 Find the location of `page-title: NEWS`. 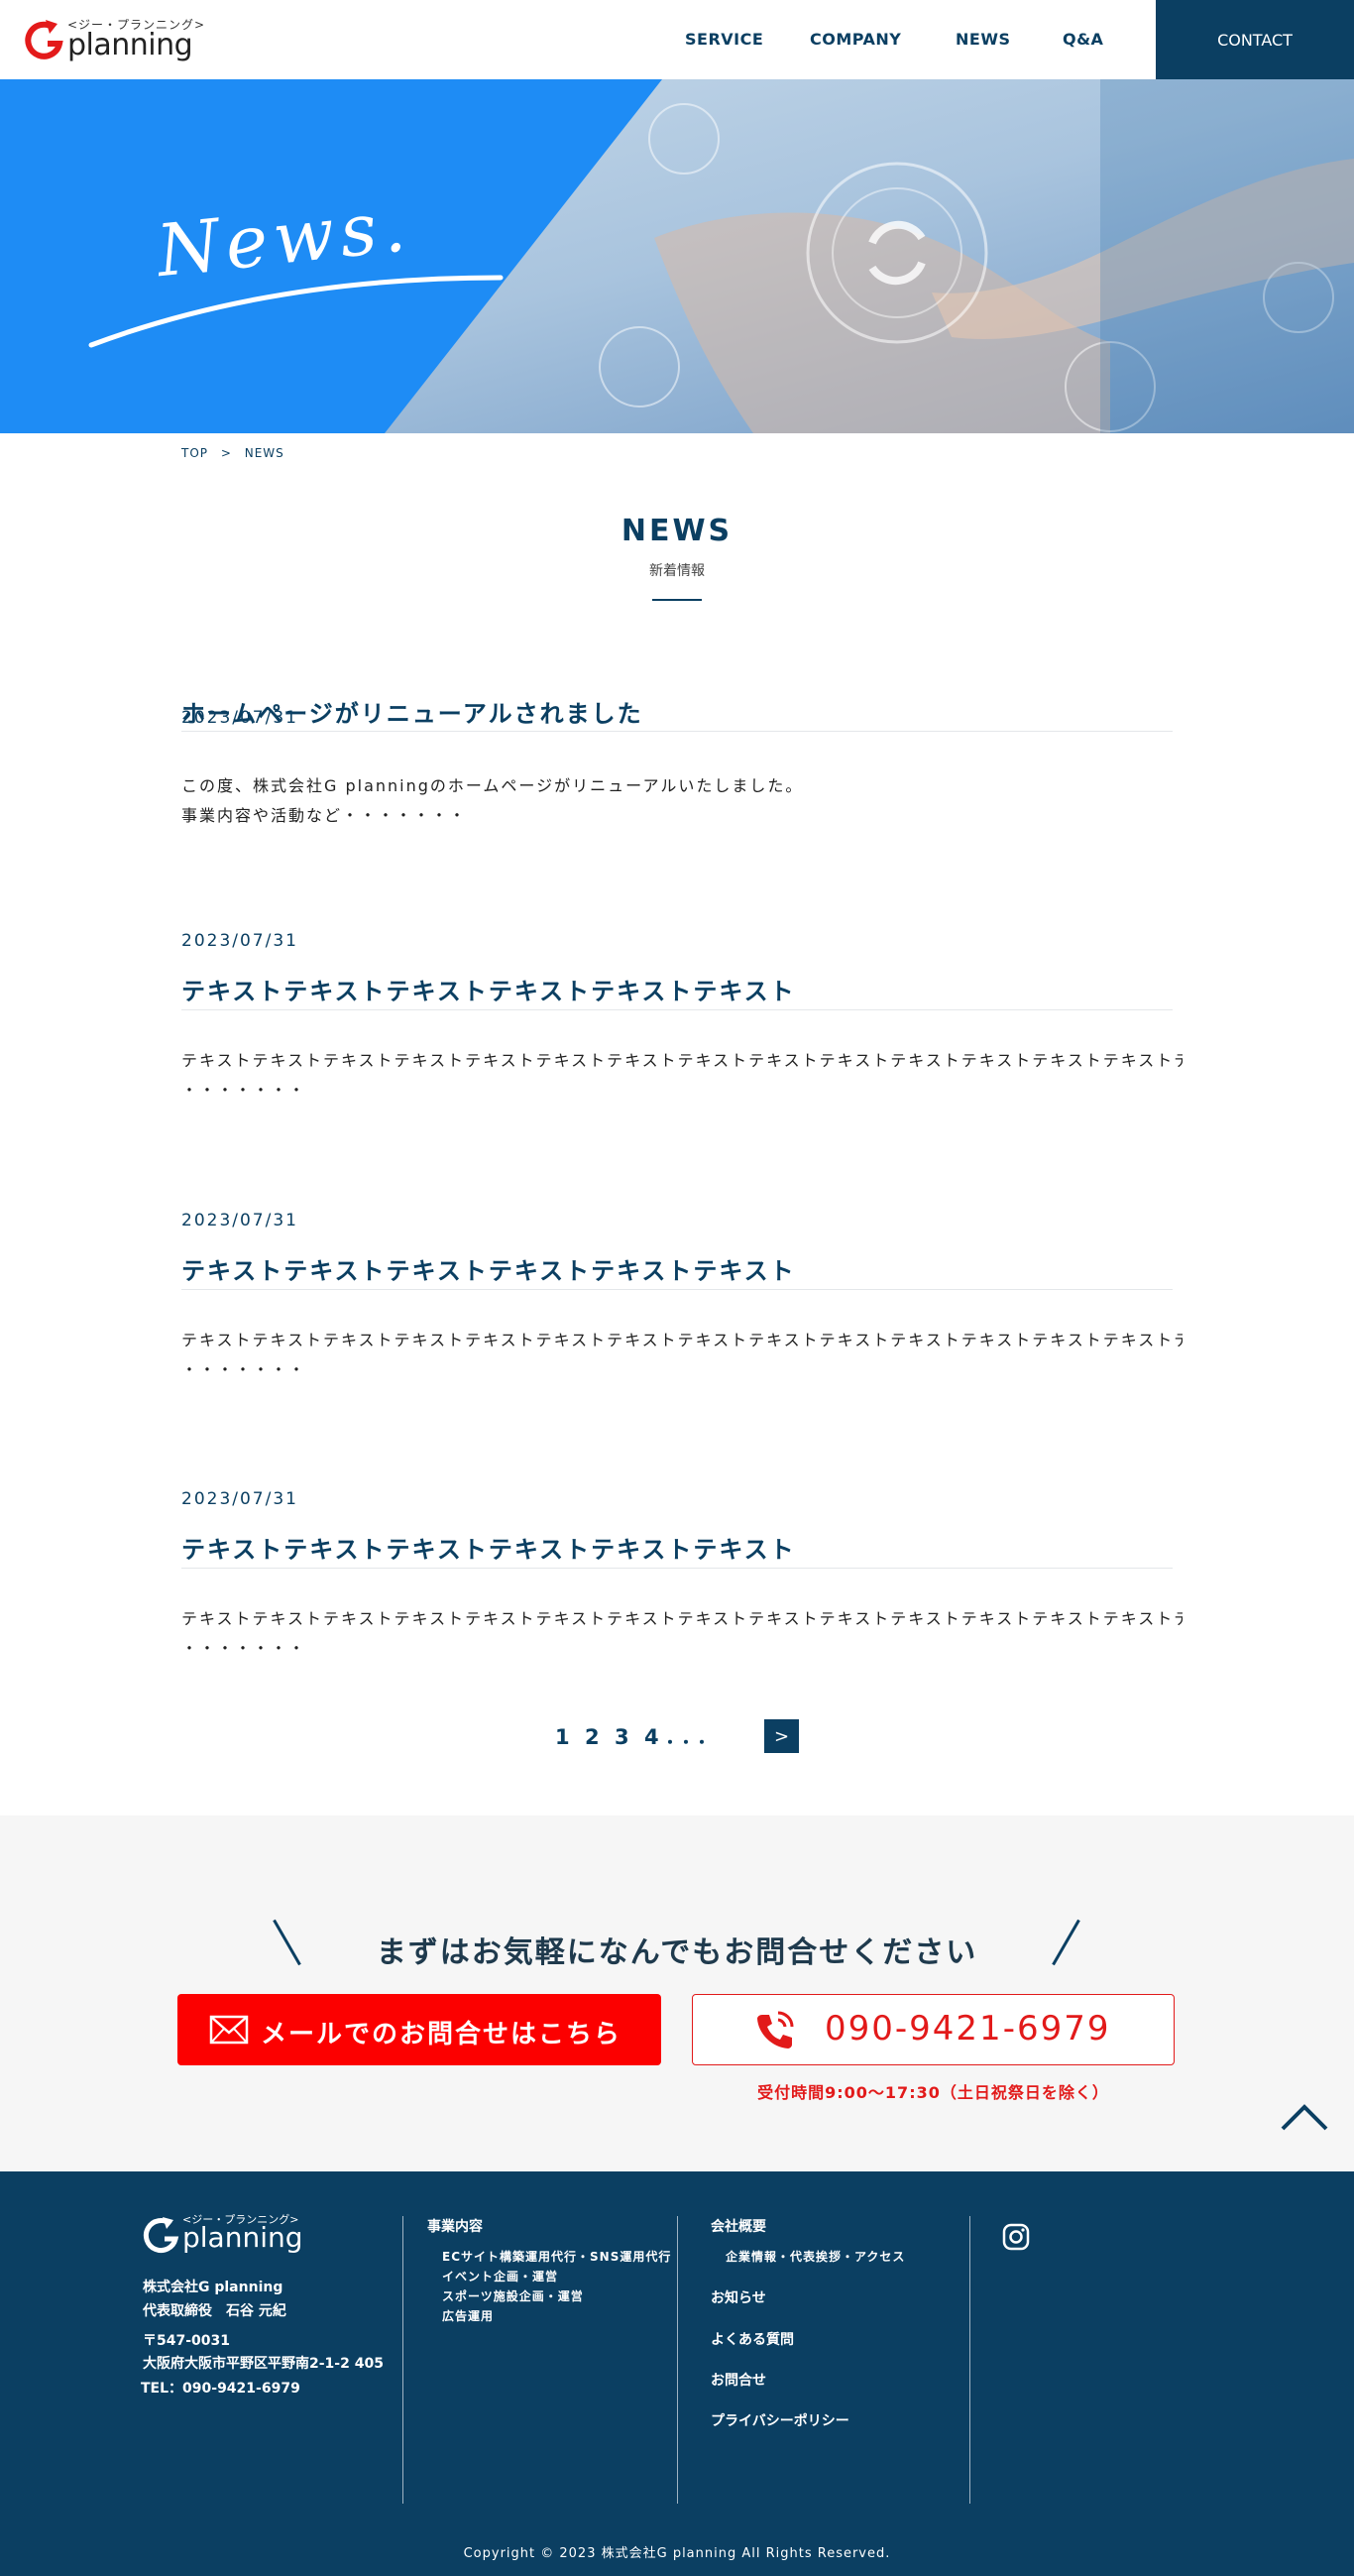

page-title: NEWS is located at coordinates (677, 531).